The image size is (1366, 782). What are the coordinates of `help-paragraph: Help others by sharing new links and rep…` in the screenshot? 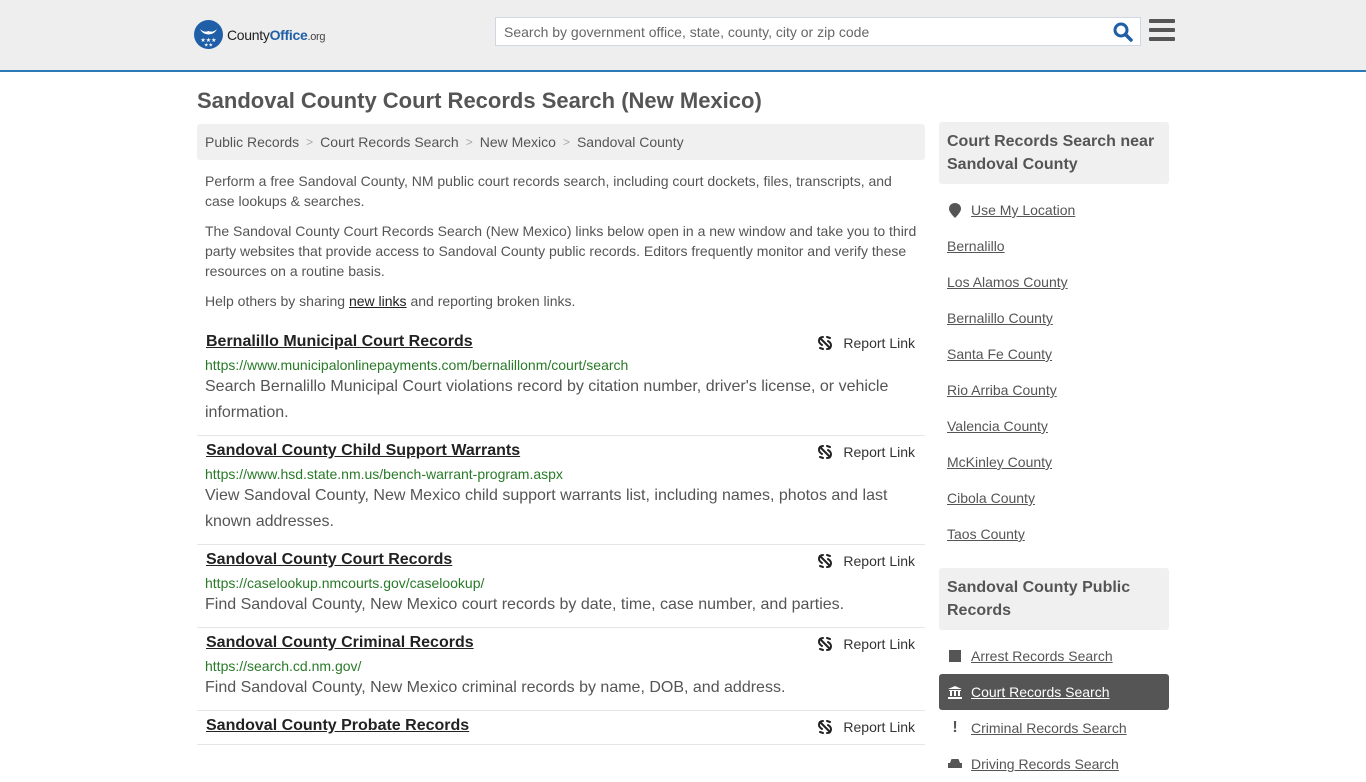 It's located at (390, 301).